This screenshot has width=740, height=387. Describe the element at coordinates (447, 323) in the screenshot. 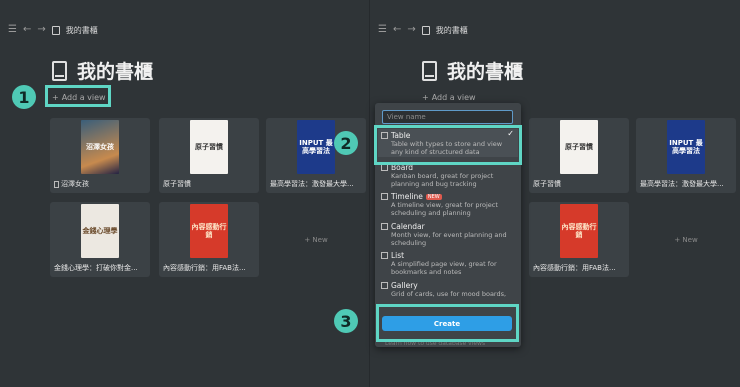

I see `highlight-create-button` at that location.